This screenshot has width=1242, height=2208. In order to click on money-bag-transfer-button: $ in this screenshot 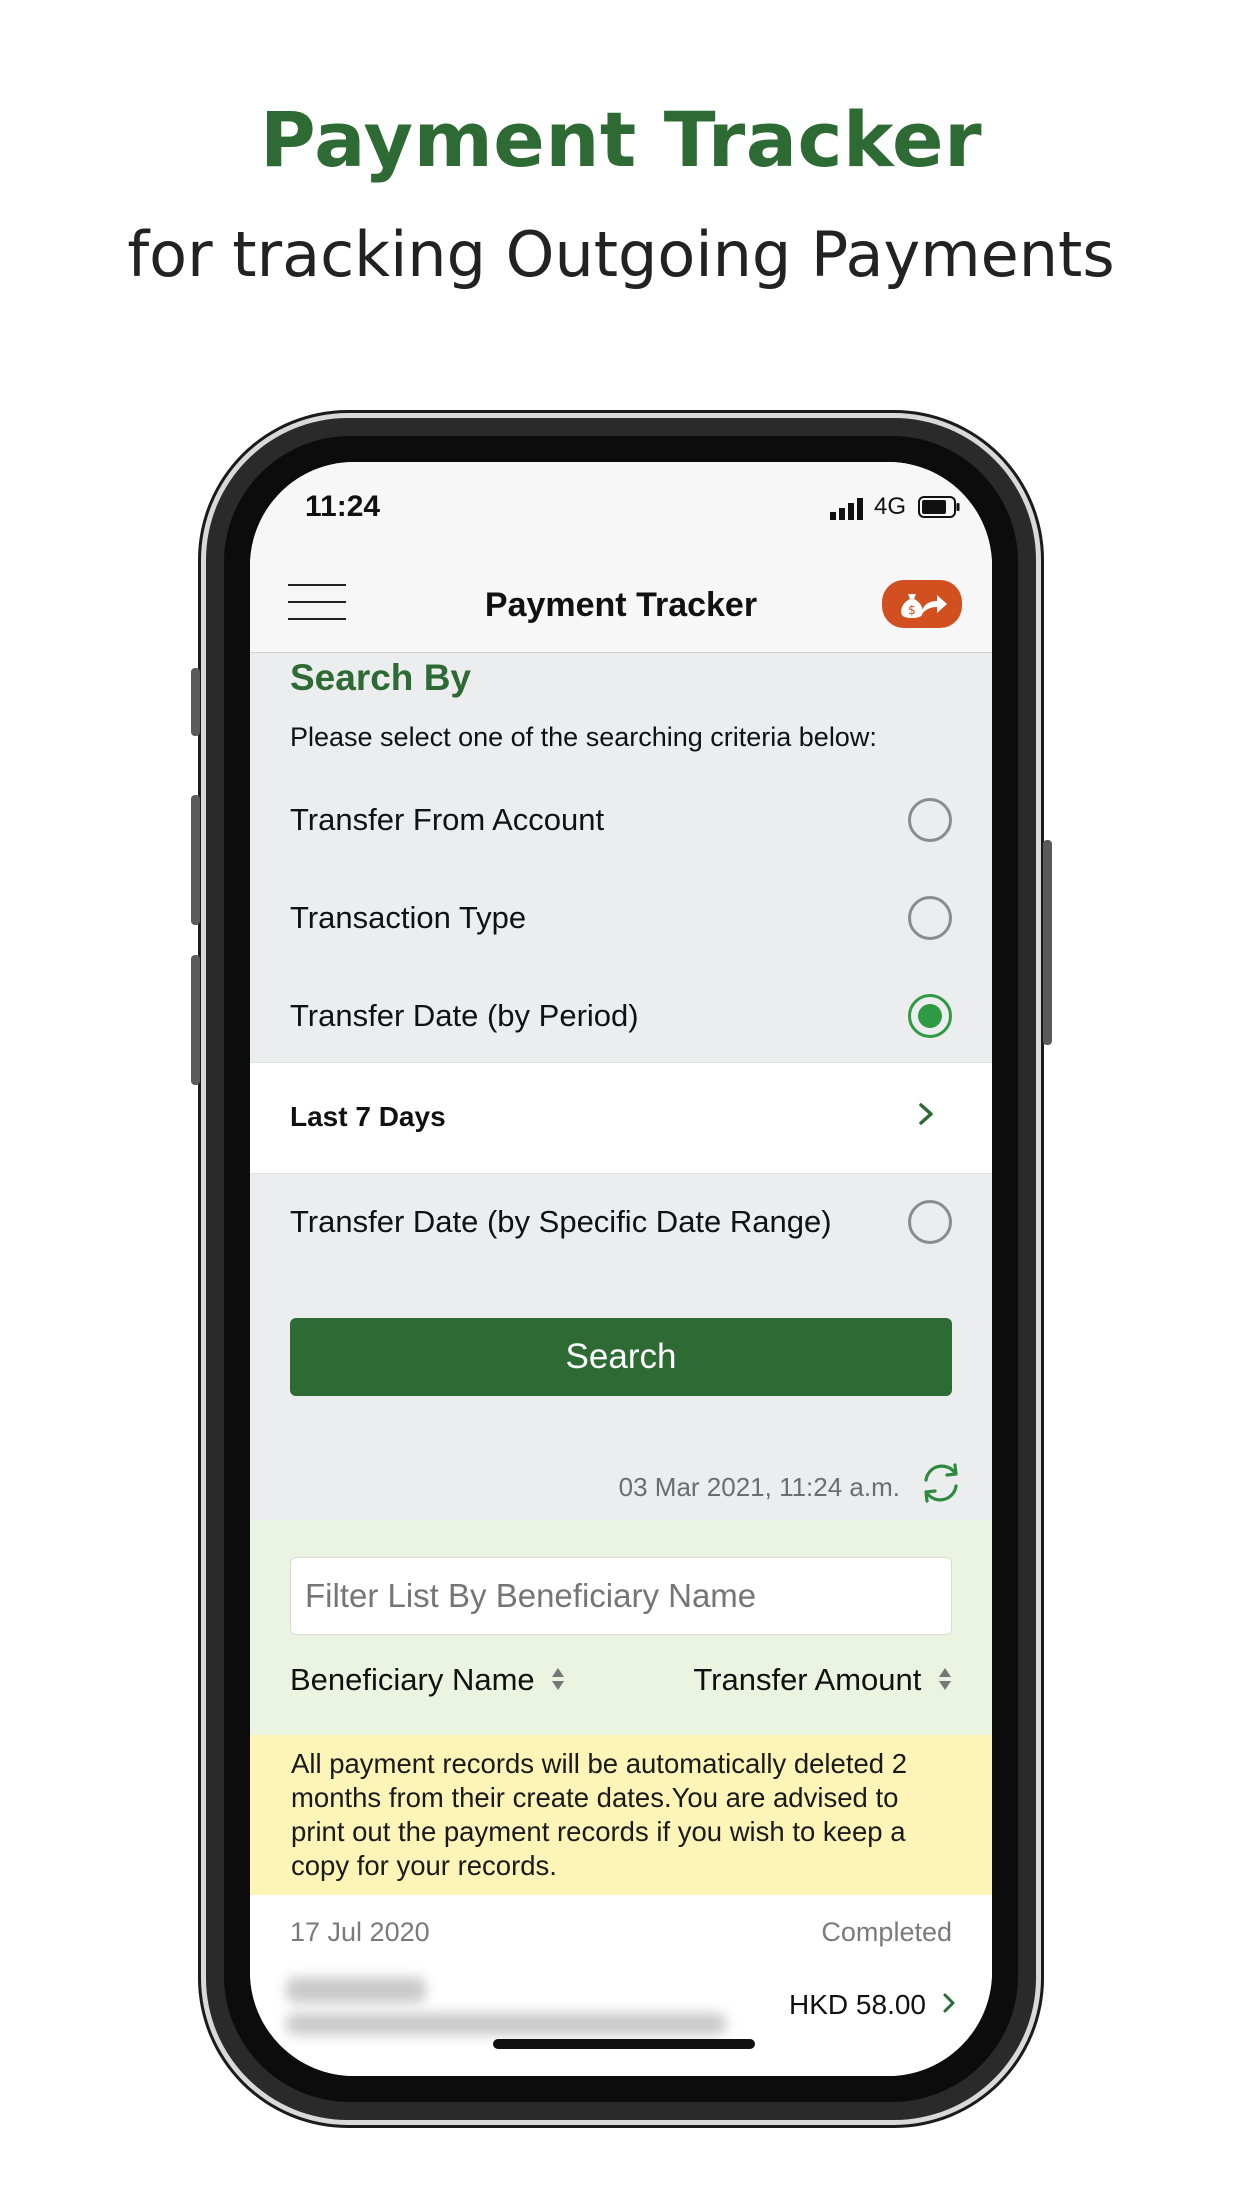, I will do `click(922, 604)`.